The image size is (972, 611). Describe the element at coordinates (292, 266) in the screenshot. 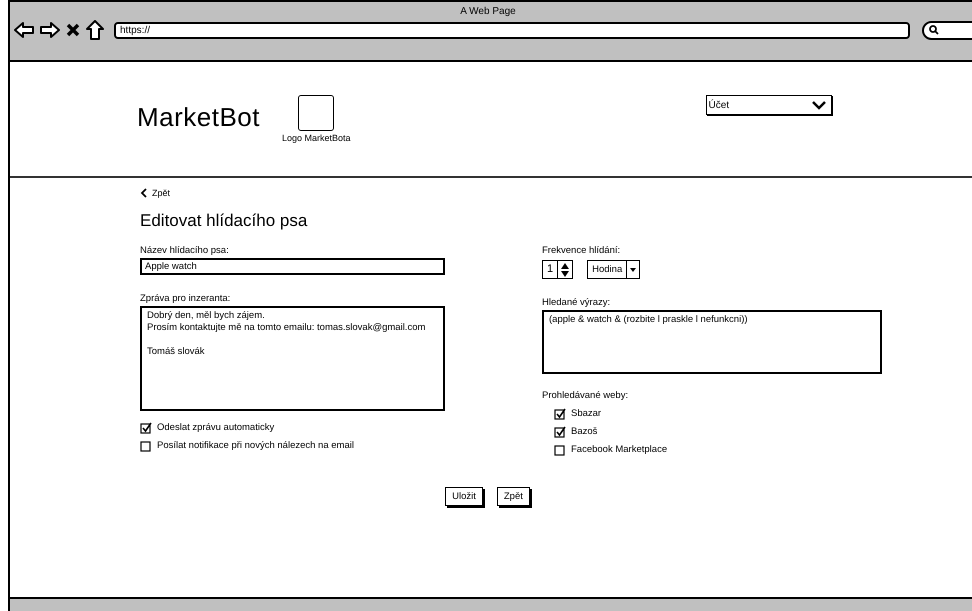

I see `name-field: Apple watch` at that location.